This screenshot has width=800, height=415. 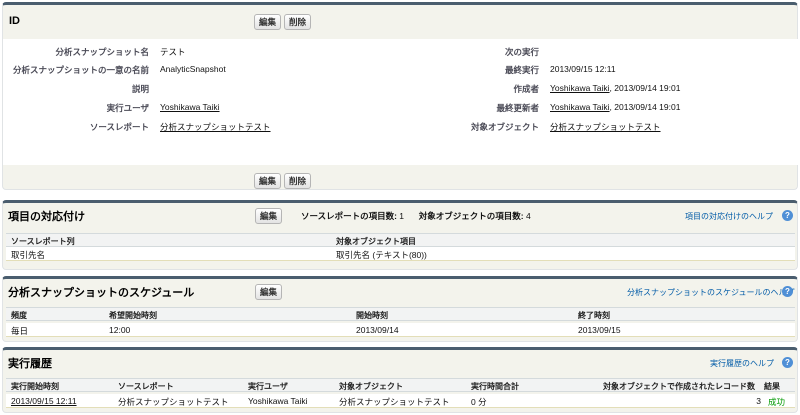 I want to click on delete-button-top: 削除, so click(x=298, y=22).